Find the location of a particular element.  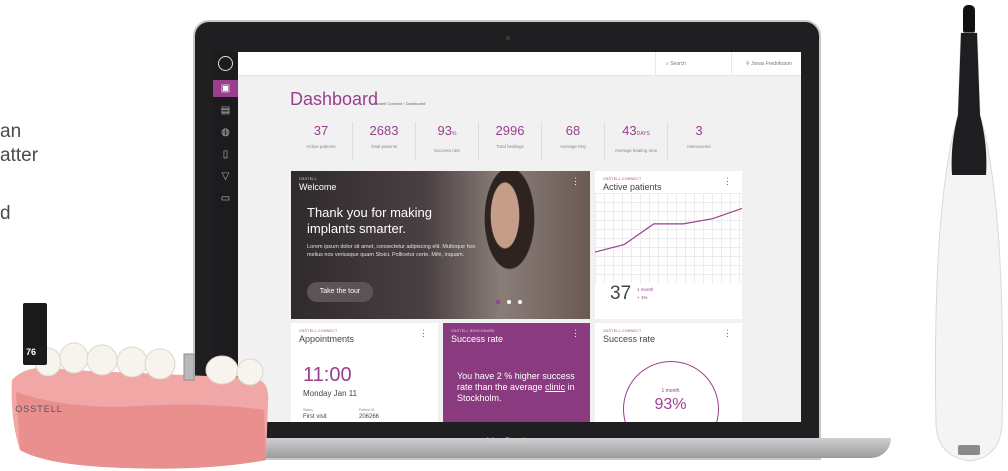

user-menu: ⚲ Jonas Fredriksson is located at coordinates (766, 64).